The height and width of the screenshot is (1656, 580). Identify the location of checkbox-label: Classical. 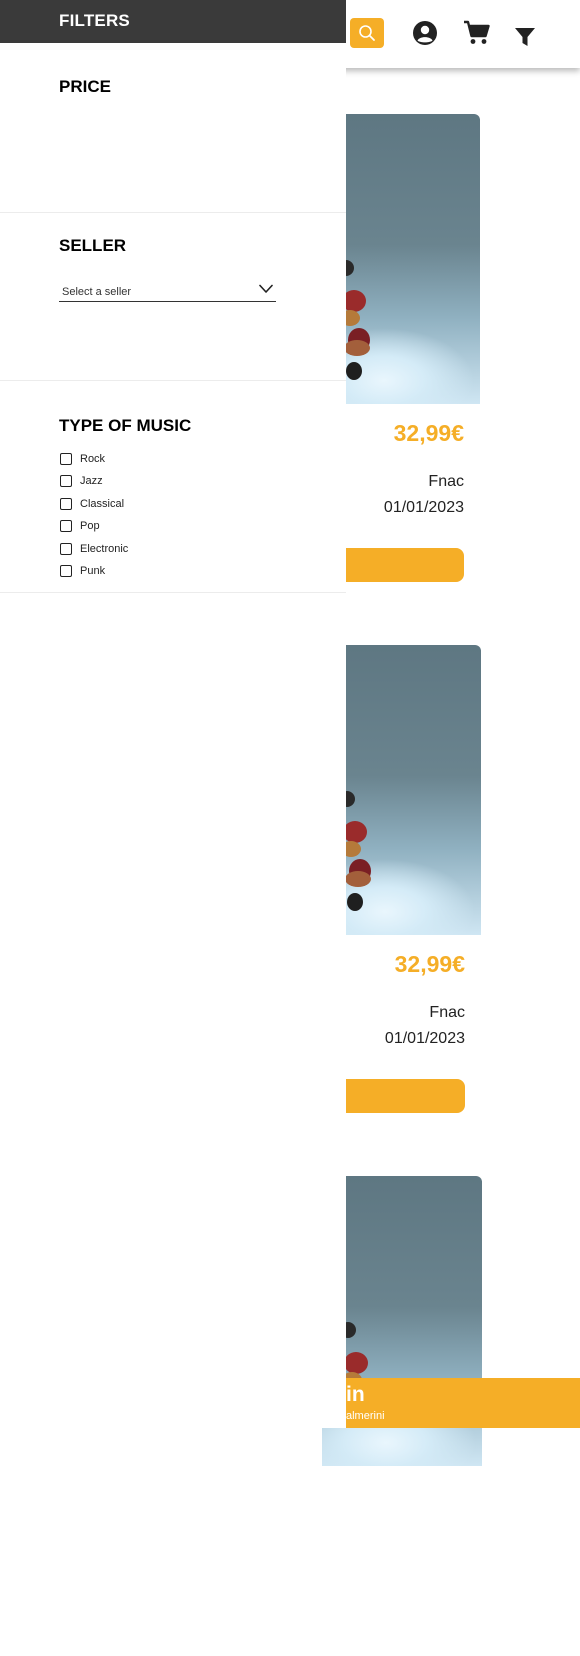
(102, 504).